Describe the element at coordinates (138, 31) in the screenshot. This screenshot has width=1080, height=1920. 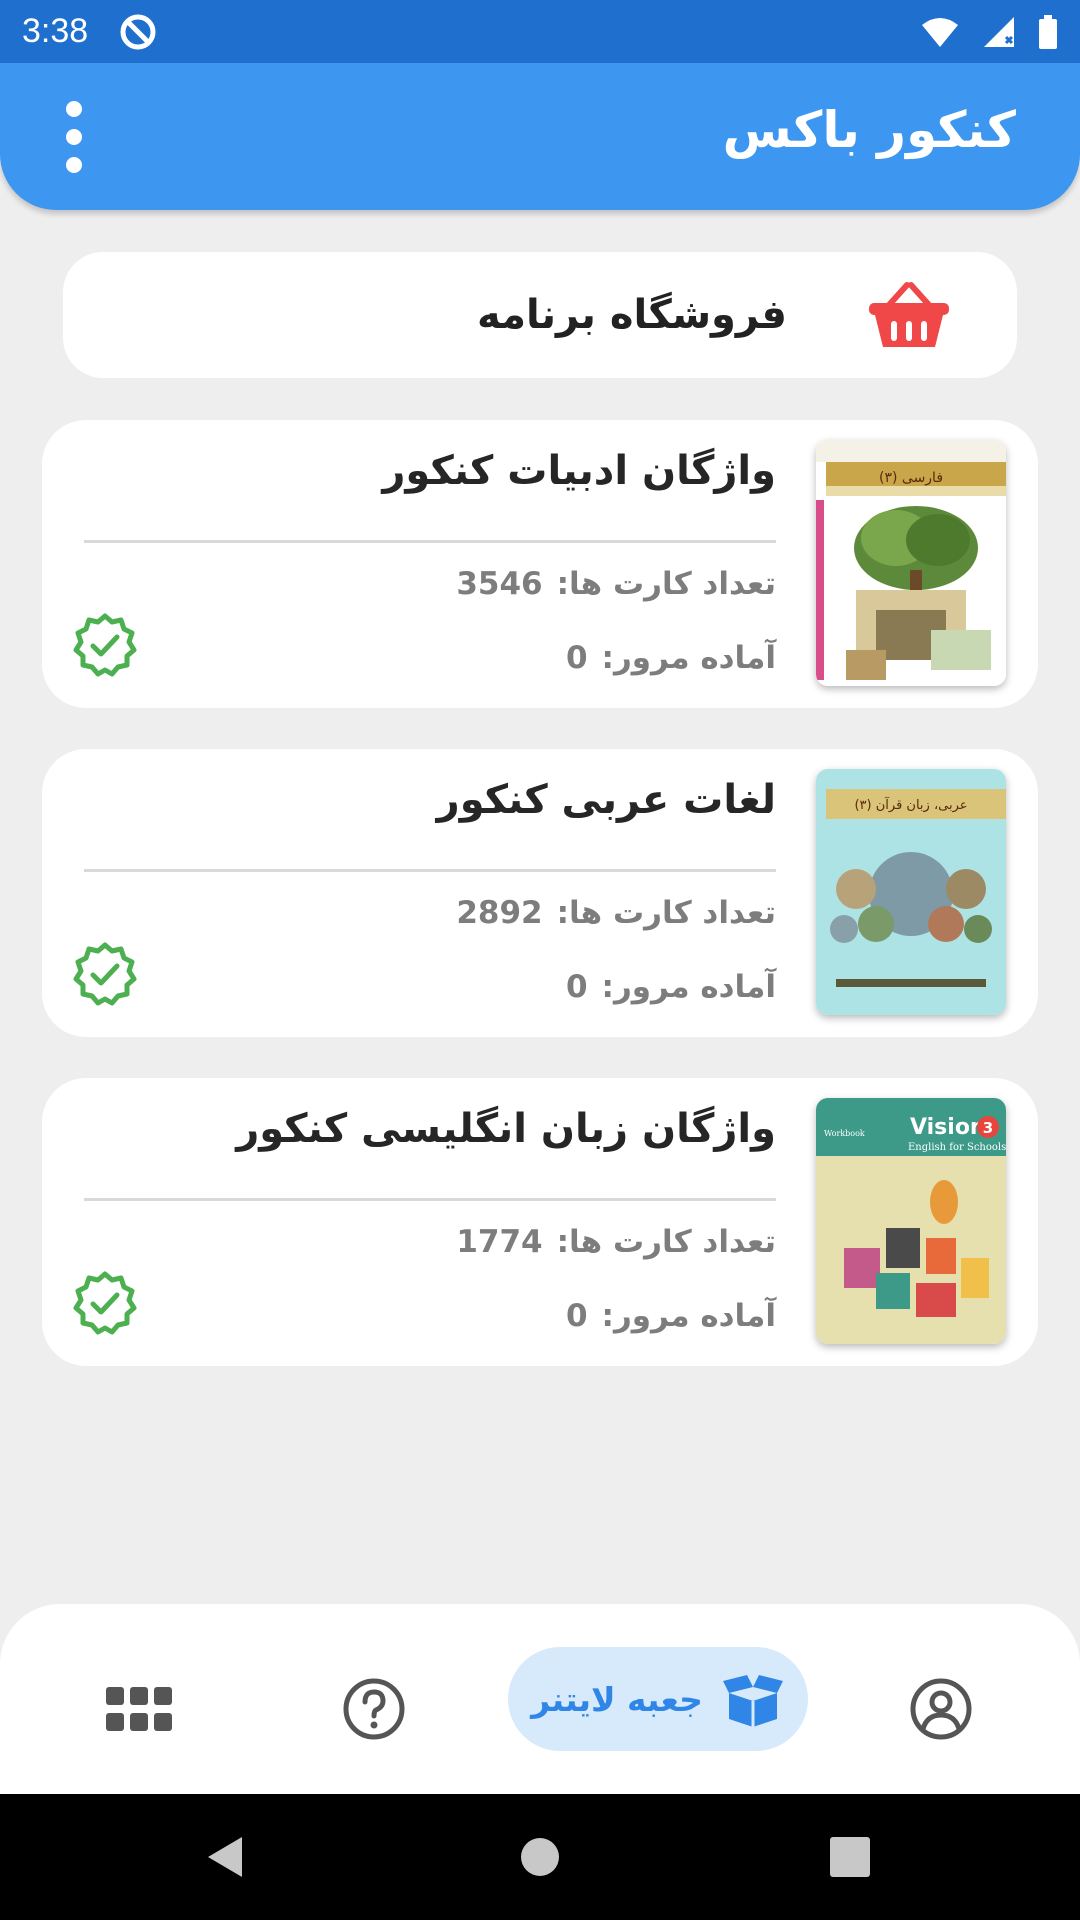
I see `sync-icon` at that location.